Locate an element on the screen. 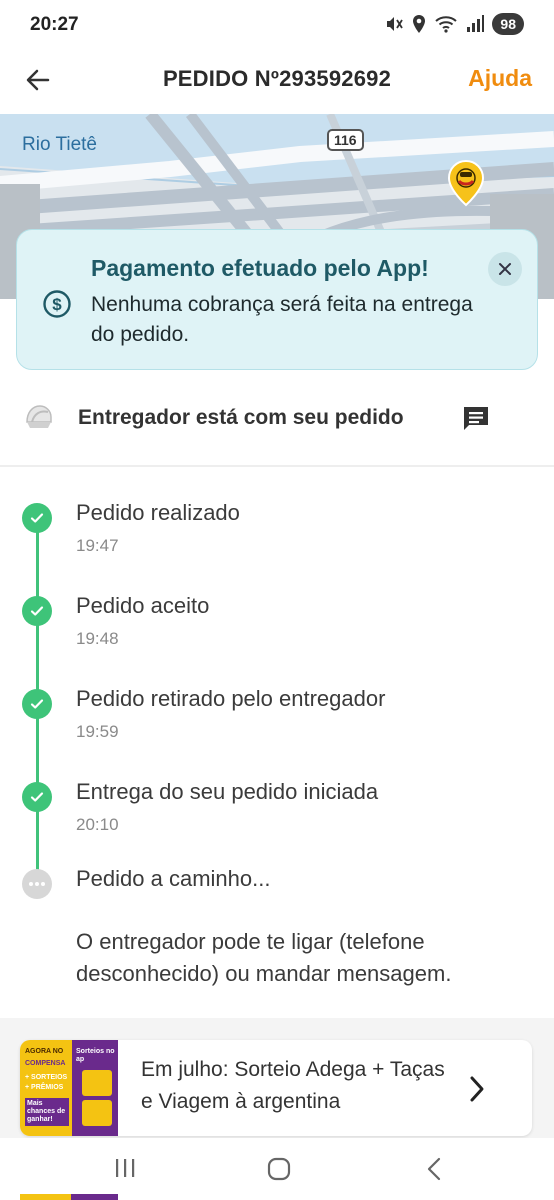 The width and height of the screenshot is (554, 1200). promo-thumb-text: Mais chances de ganhar! is located at coordinates (47, 1112).